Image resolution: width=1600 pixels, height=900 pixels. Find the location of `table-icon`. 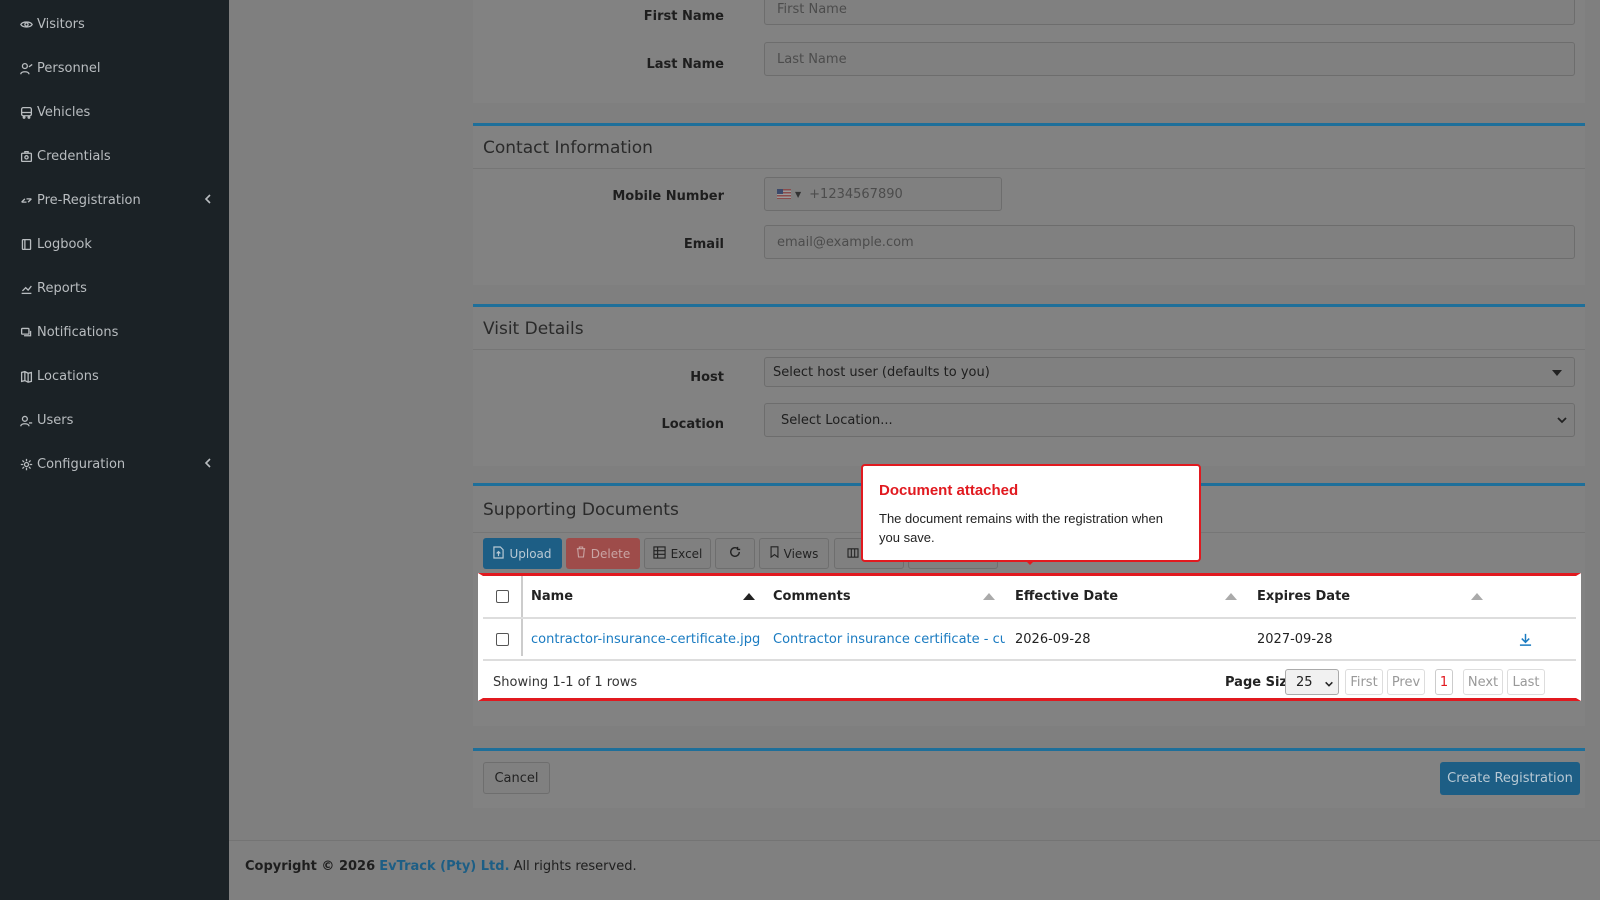

table-icon is located at coordinates (659, 553).